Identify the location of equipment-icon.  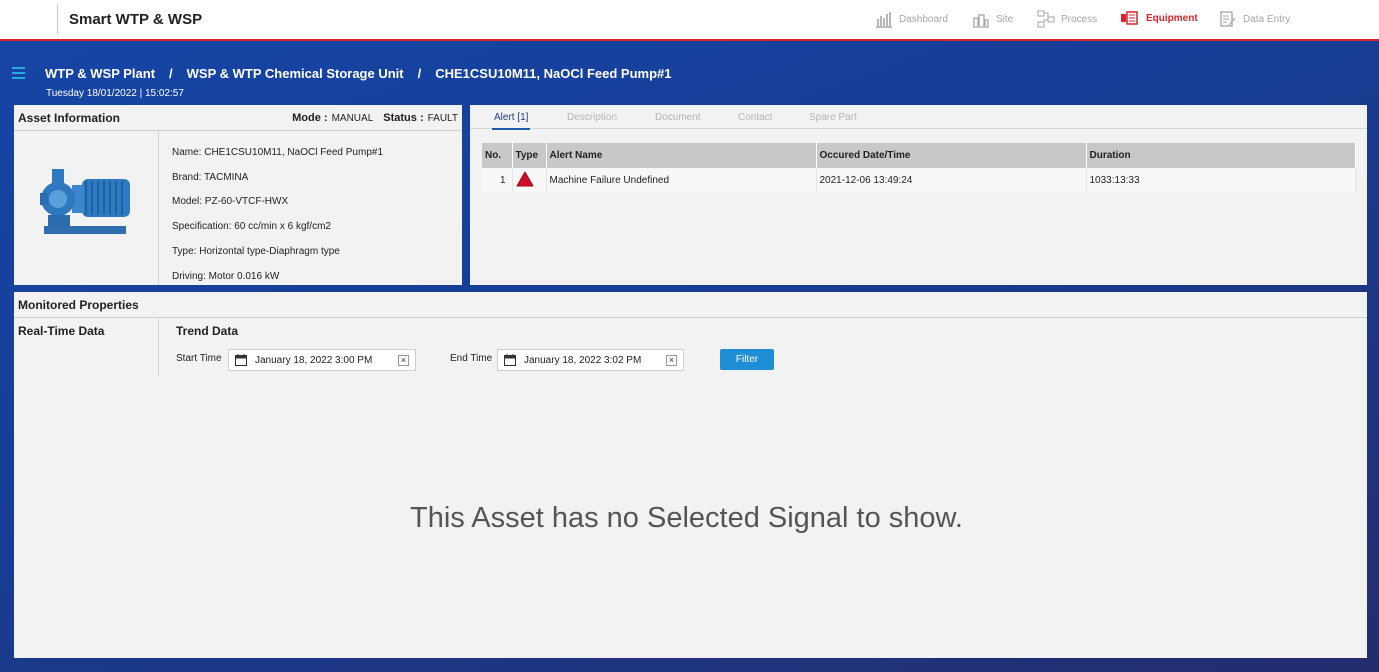
(1129, 18).